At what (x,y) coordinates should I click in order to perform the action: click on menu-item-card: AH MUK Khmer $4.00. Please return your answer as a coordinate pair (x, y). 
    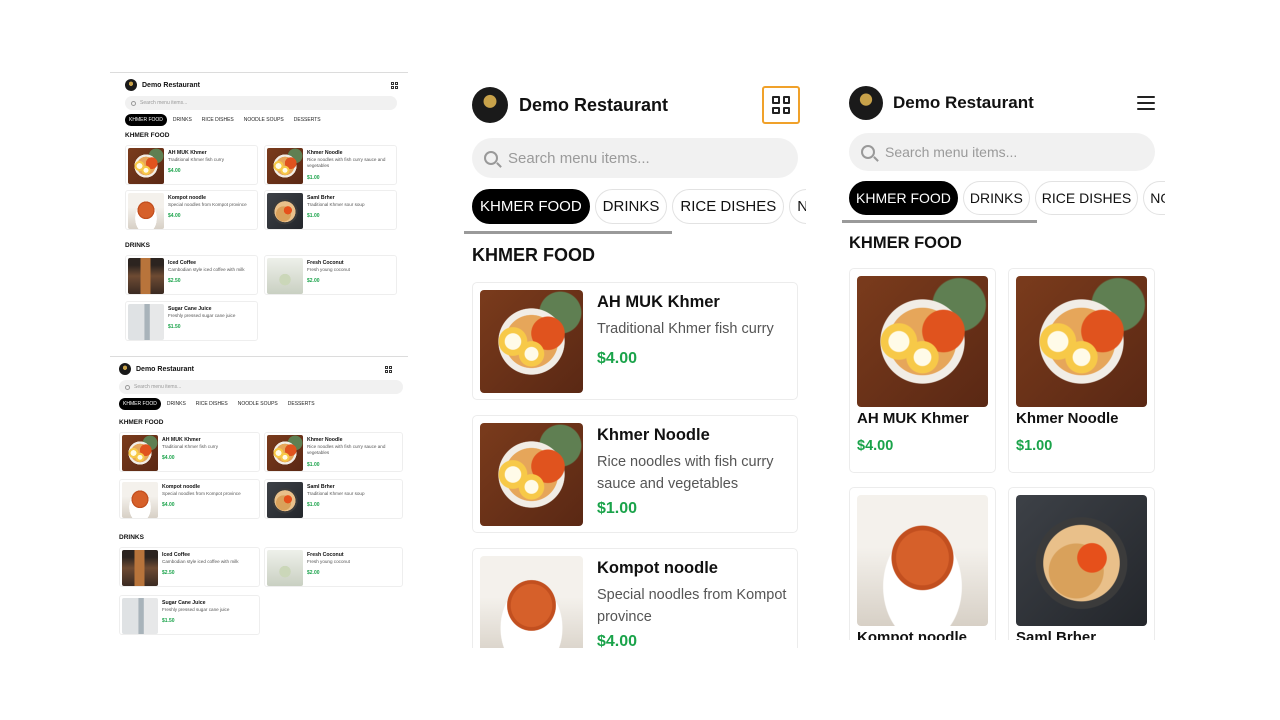
    Looking at the image, I should click on (922, 370).